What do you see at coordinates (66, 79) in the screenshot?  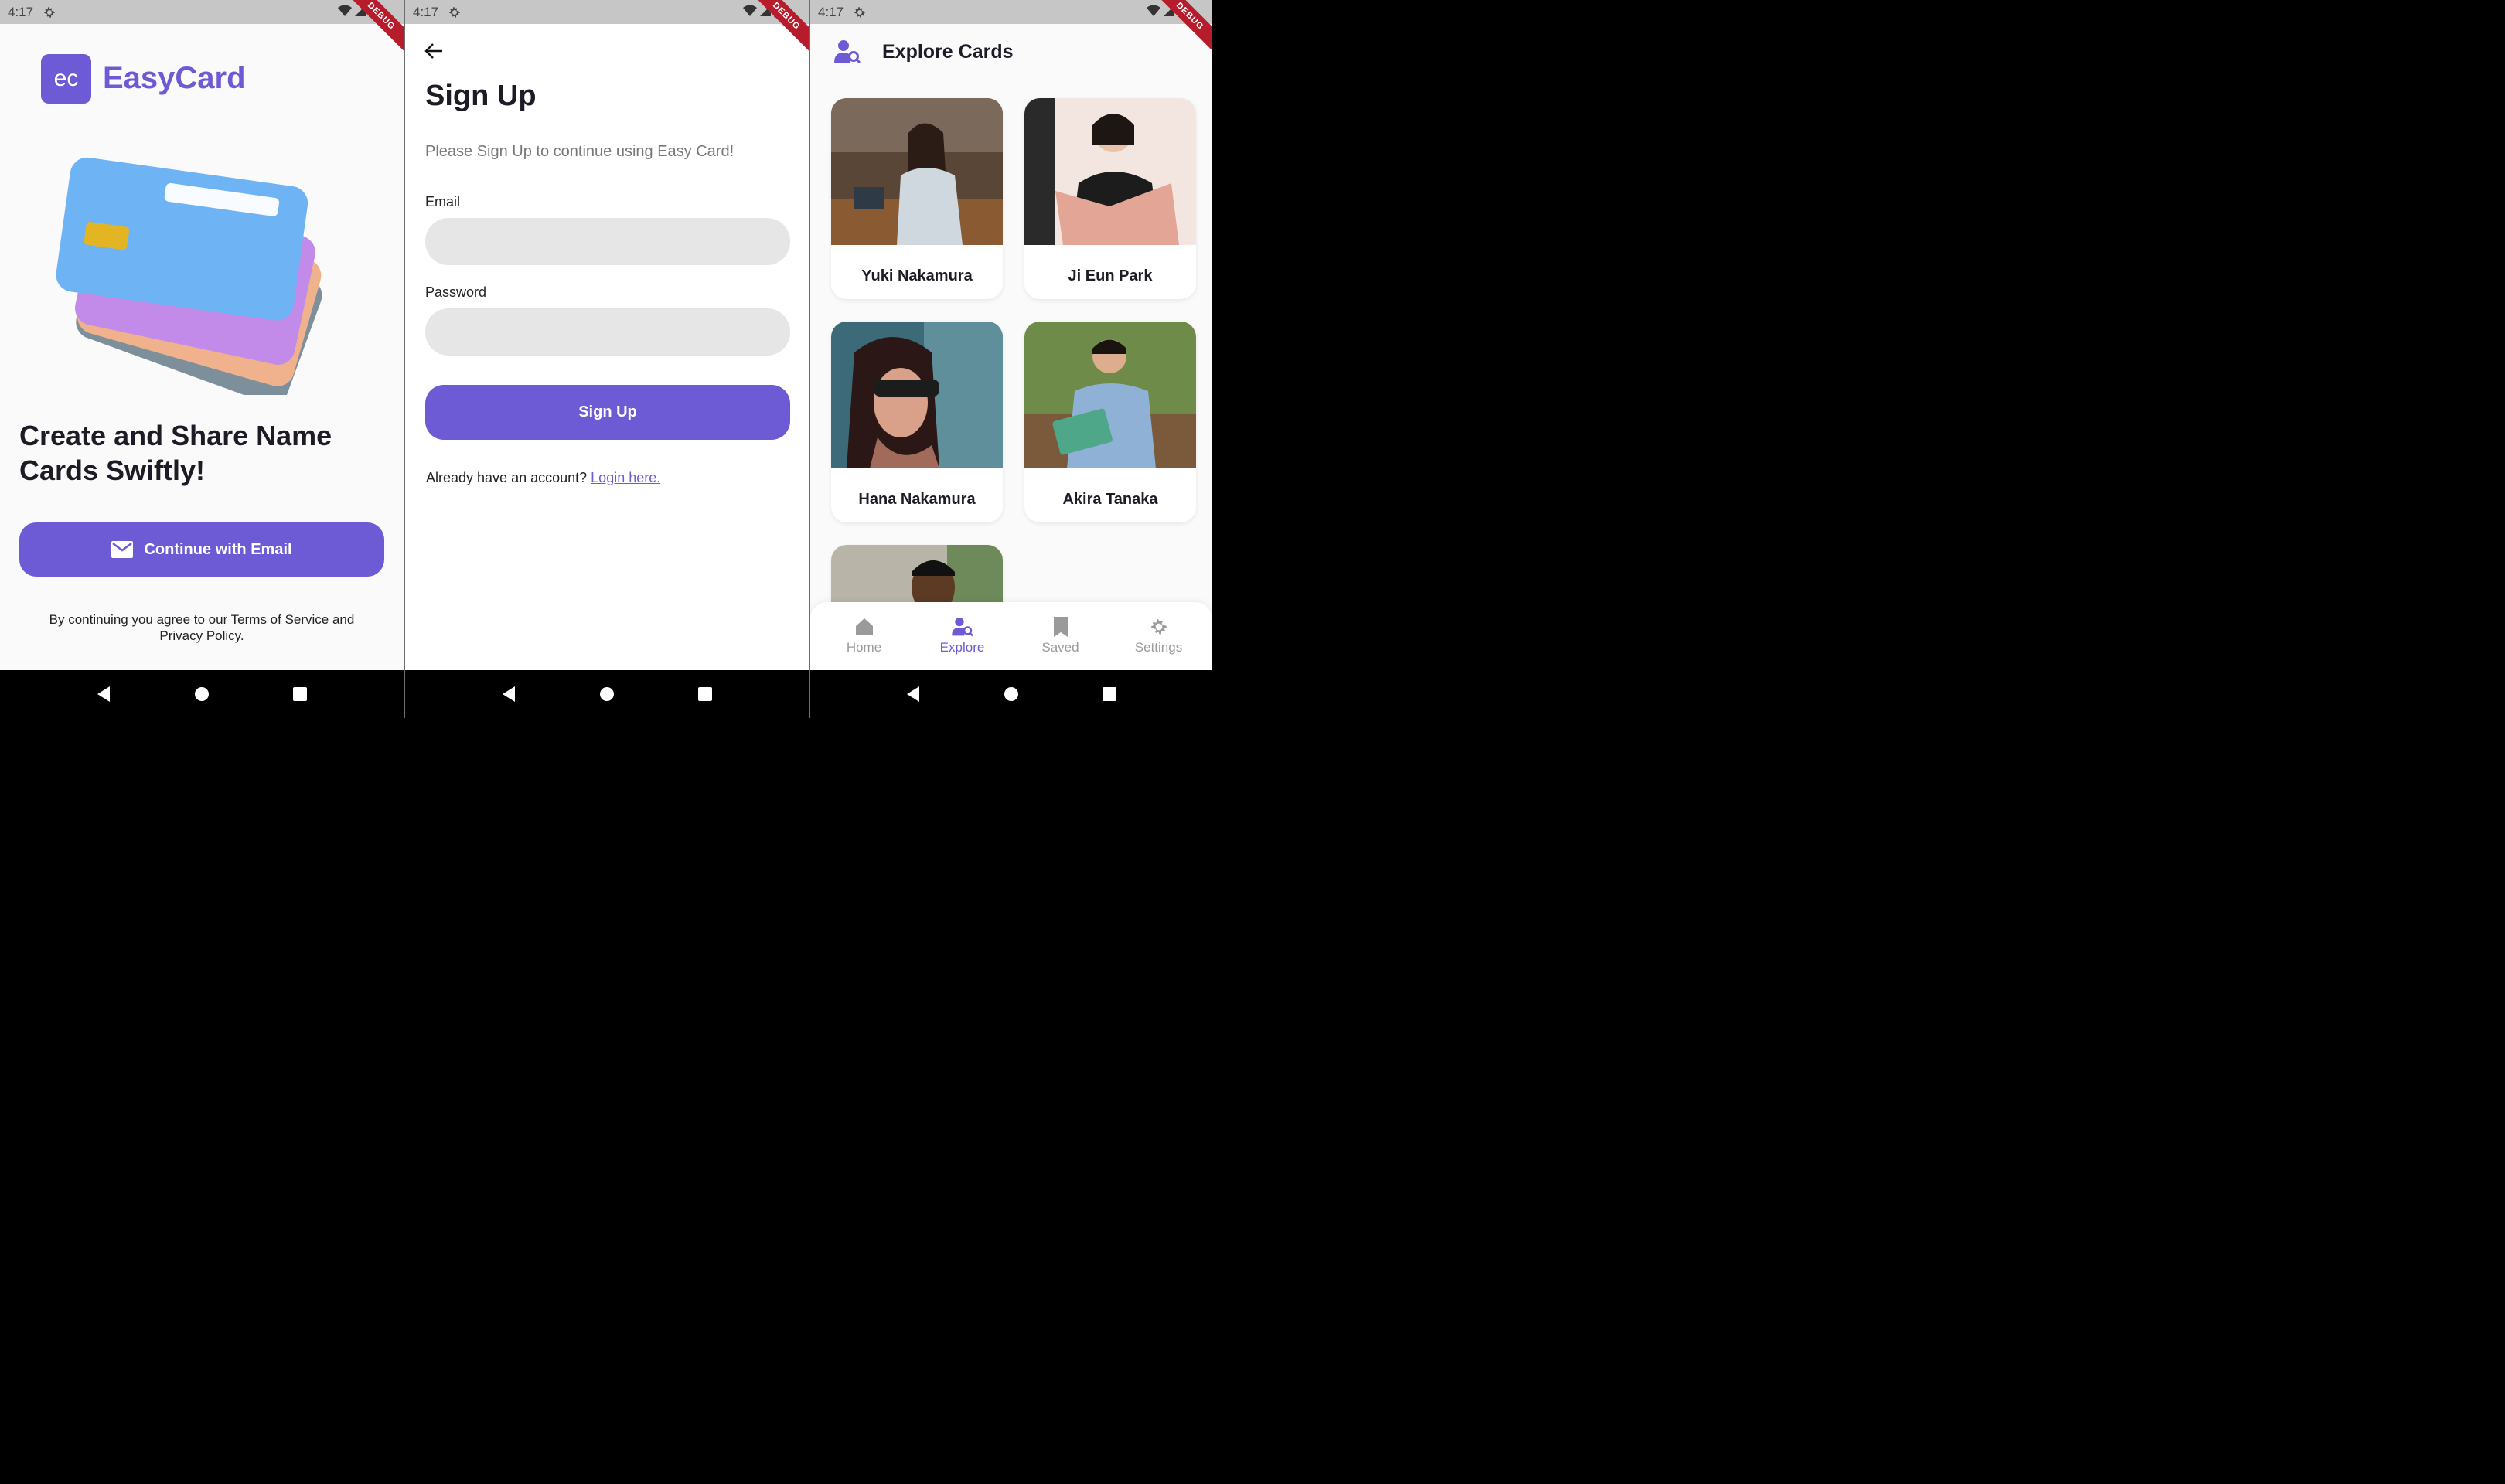 I see `logo-mark: ec` at bounding box center [66, 79].